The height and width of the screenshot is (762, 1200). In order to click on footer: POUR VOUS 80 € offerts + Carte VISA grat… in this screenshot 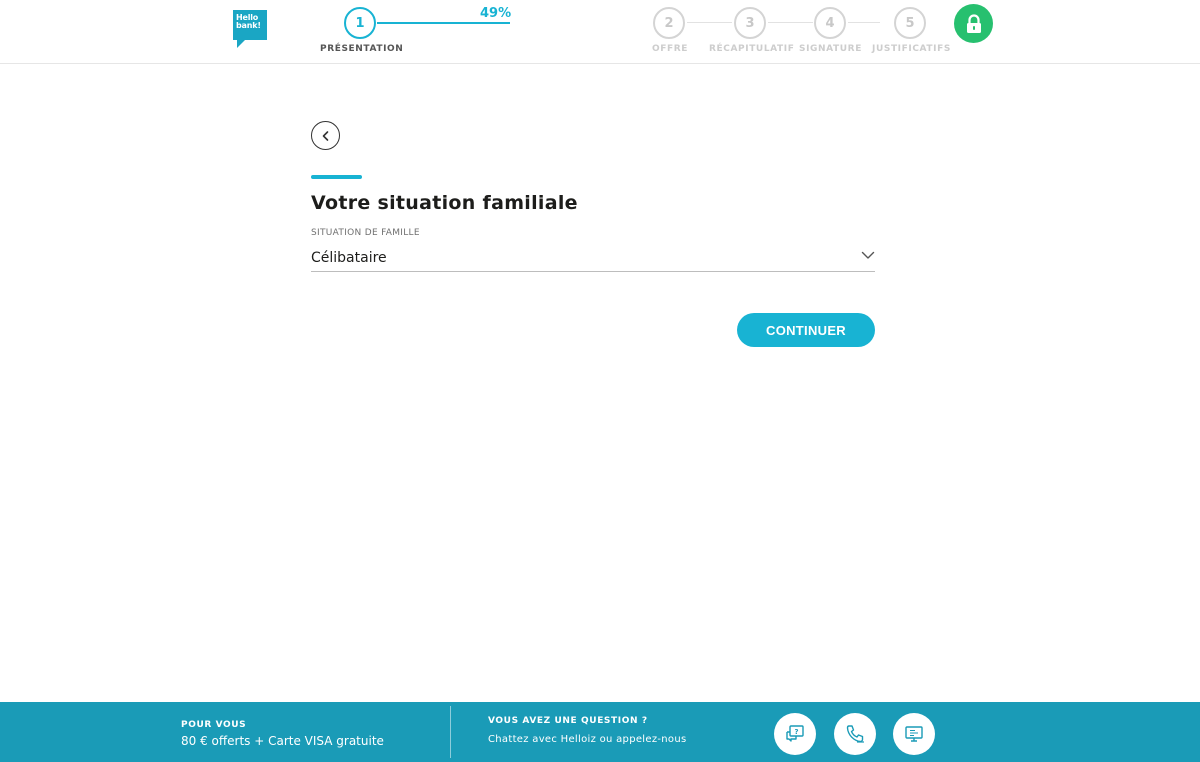, I will do `click(600, 732)`.